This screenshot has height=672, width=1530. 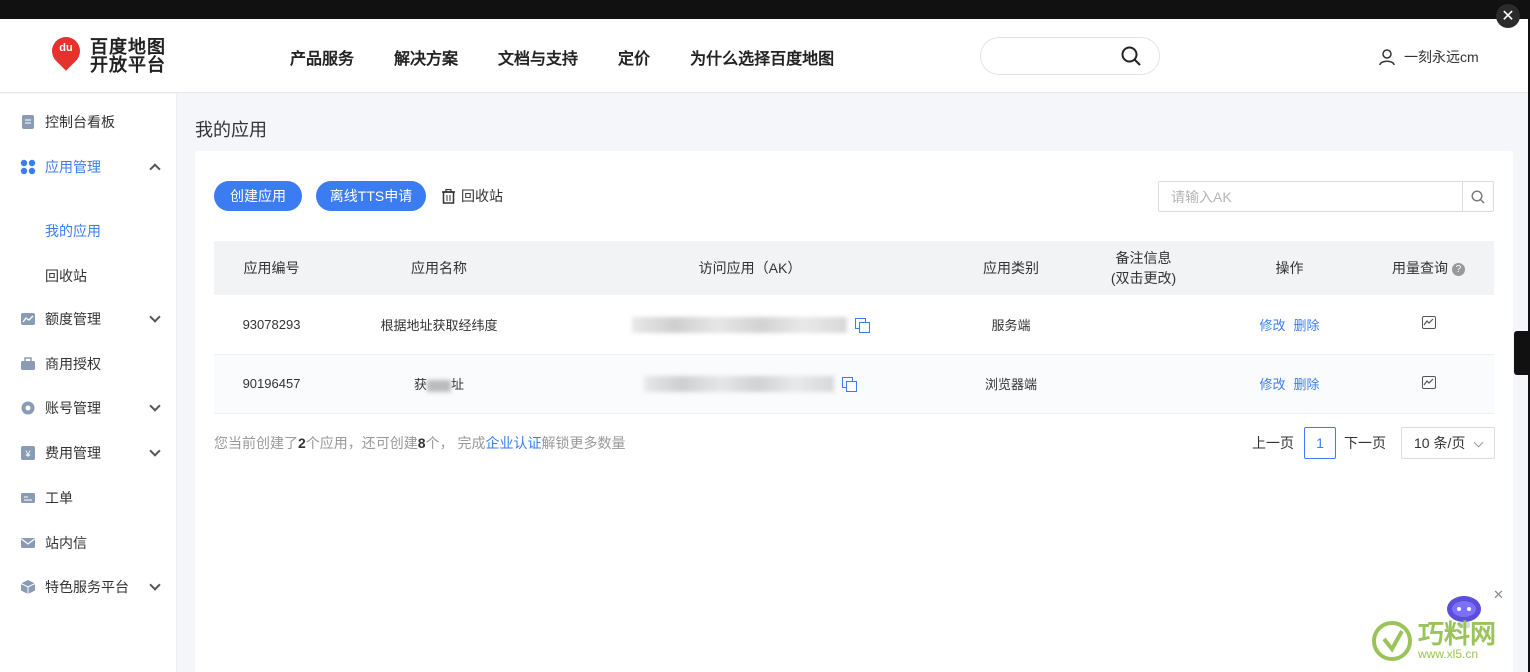 I want to click on sidebar-item-app-management: 应用管理, so click(x=88, y=167).